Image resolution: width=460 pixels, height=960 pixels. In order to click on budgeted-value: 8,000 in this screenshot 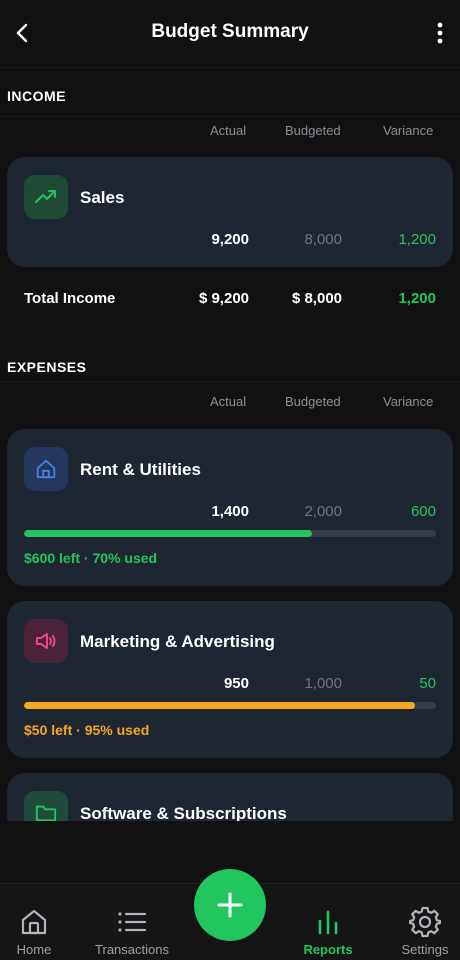, I will do `click(323, 239)`.